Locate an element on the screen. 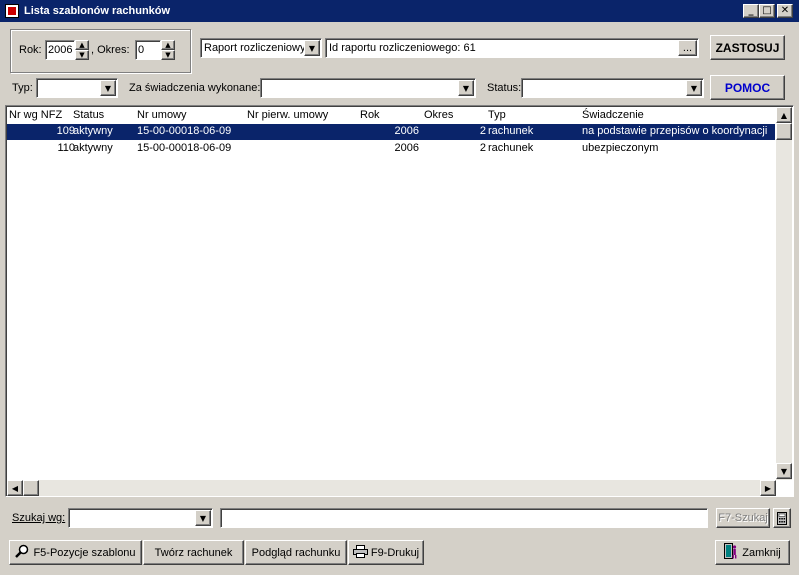 The image size is (799, 575). search-label: Szukaj wg: is located at coordinates (39, 518).